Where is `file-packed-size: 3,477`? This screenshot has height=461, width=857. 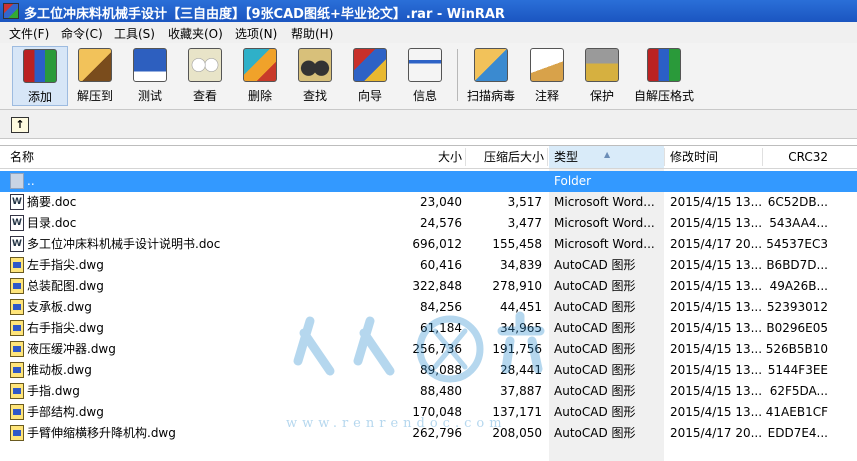
file-packed-size: 3,477 is located at coordinates (524, 223).